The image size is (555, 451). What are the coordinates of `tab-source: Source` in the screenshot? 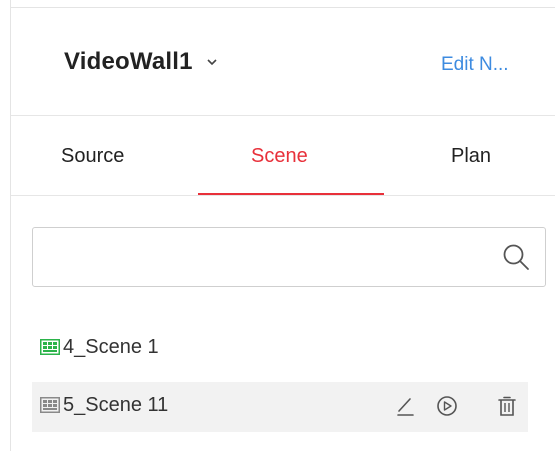 It's located at (92, 156).